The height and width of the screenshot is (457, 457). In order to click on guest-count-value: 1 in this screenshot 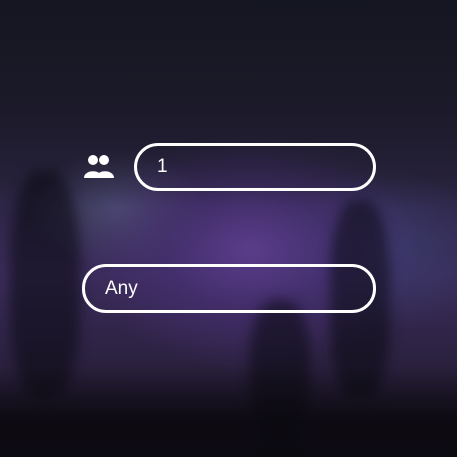, I will do `click(162, 166)`.